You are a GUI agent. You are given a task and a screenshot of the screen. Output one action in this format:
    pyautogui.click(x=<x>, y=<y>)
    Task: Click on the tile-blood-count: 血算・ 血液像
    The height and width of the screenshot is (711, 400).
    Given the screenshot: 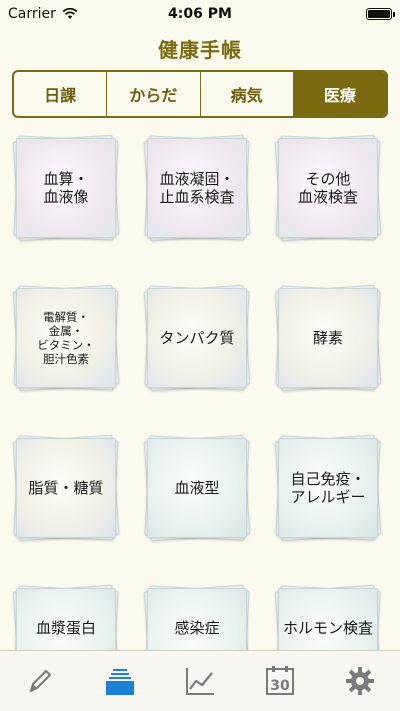 What is the action you would take?
    pyautogui.click(x=66, y=188)
    